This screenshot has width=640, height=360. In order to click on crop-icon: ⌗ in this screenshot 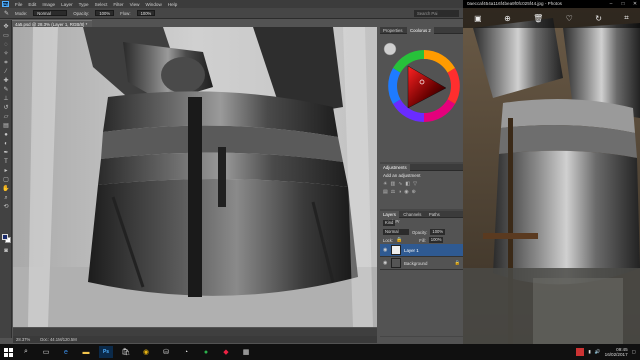, I will do `click(626, 18)`.